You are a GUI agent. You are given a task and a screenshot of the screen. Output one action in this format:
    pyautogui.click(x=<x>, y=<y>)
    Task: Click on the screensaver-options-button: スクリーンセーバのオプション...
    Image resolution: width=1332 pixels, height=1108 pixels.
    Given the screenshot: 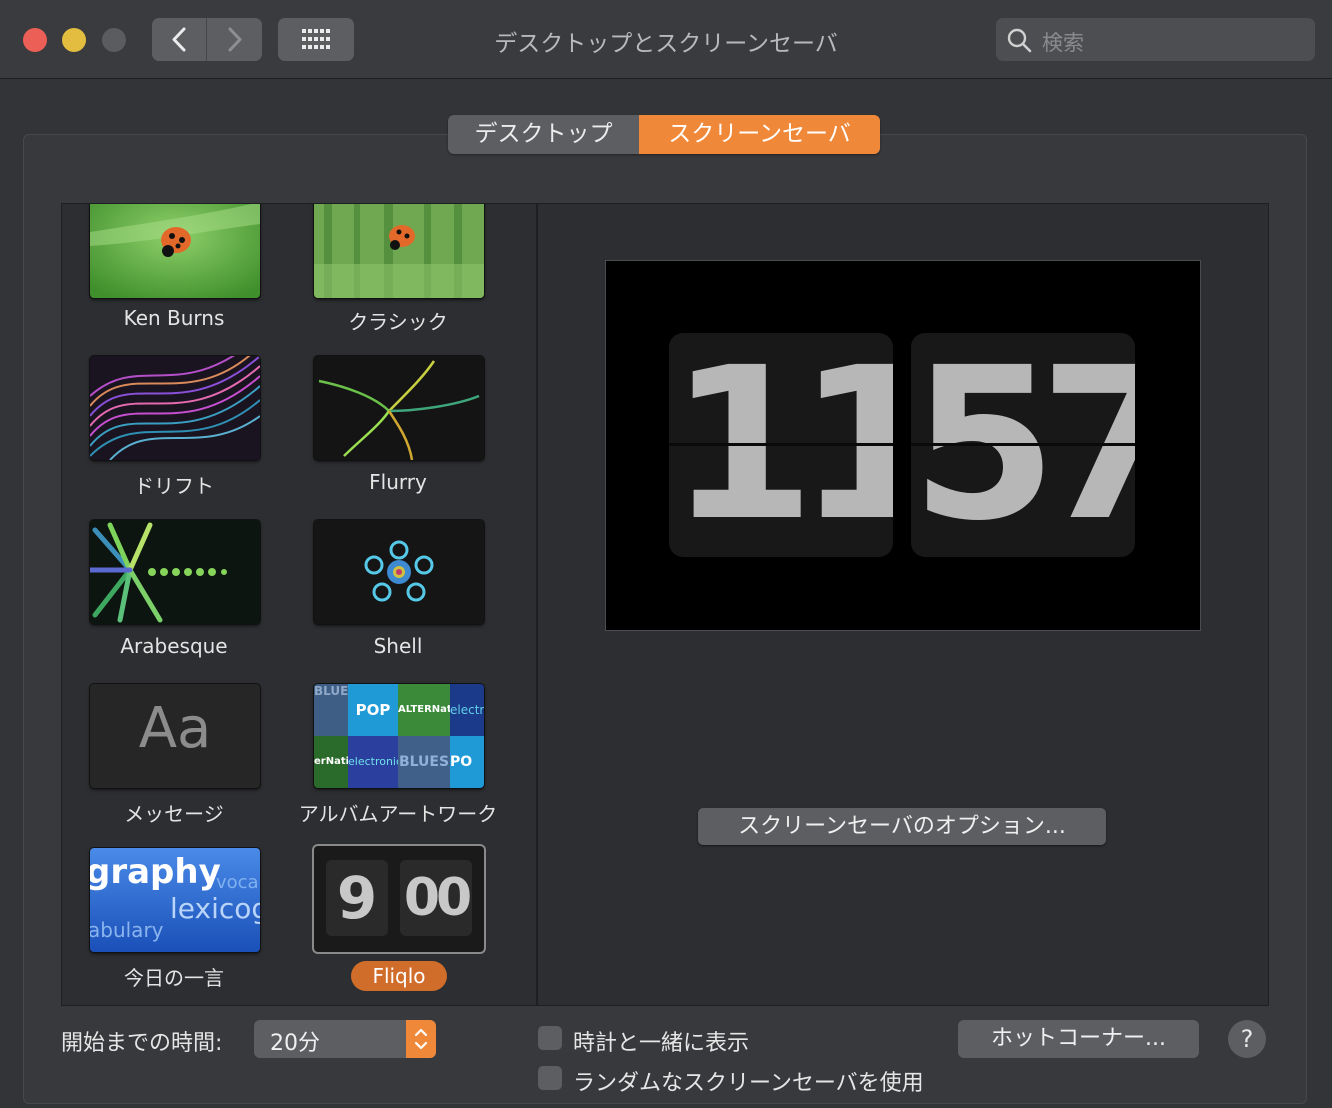 What is the action you would take?
    pyautogui.click(x=902, y=826)
    